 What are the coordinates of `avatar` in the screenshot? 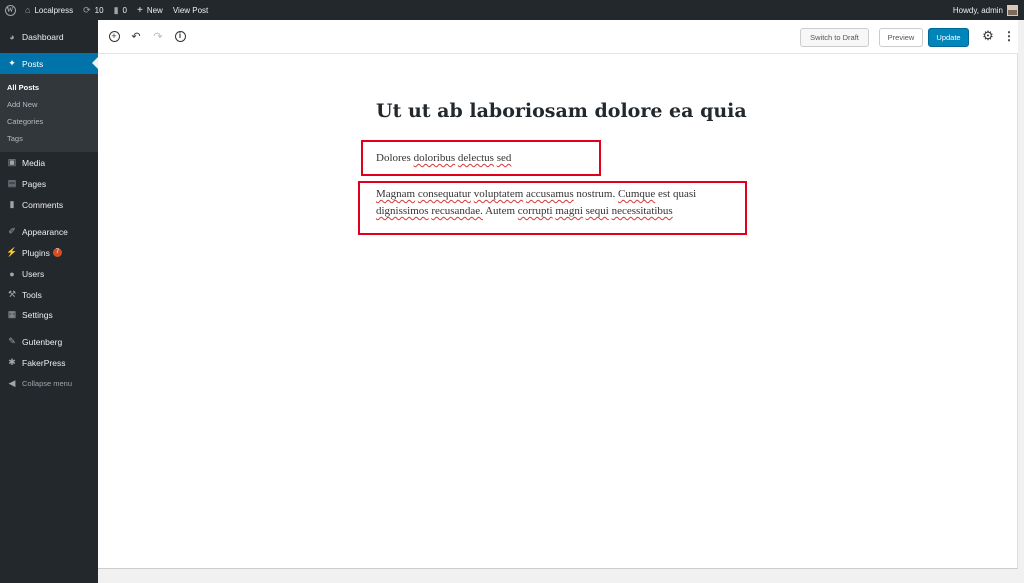 It's located at (1012, 10).